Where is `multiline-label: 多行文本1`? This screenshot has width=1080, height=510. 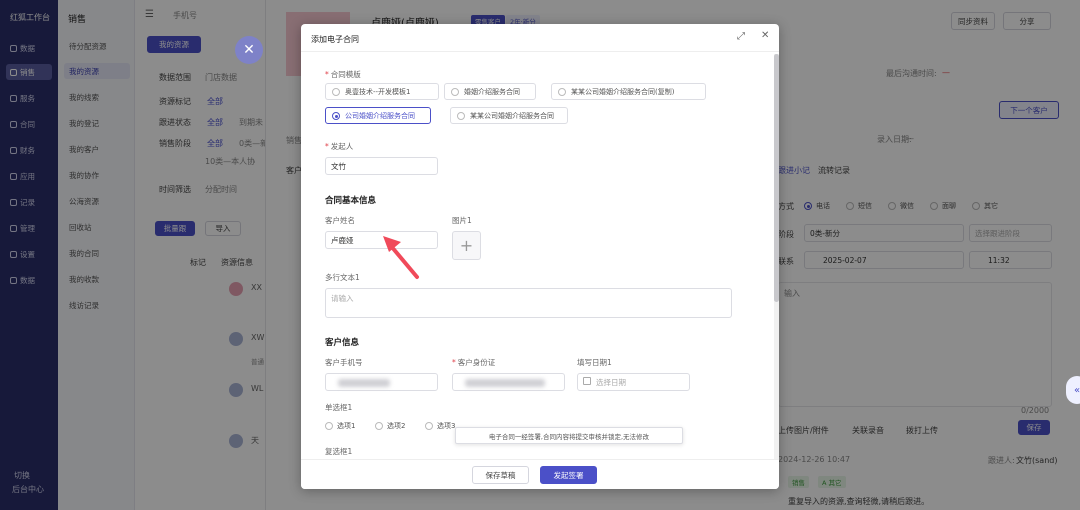
multiline-label: 多行文本1 is located at coordinates (342, 277).